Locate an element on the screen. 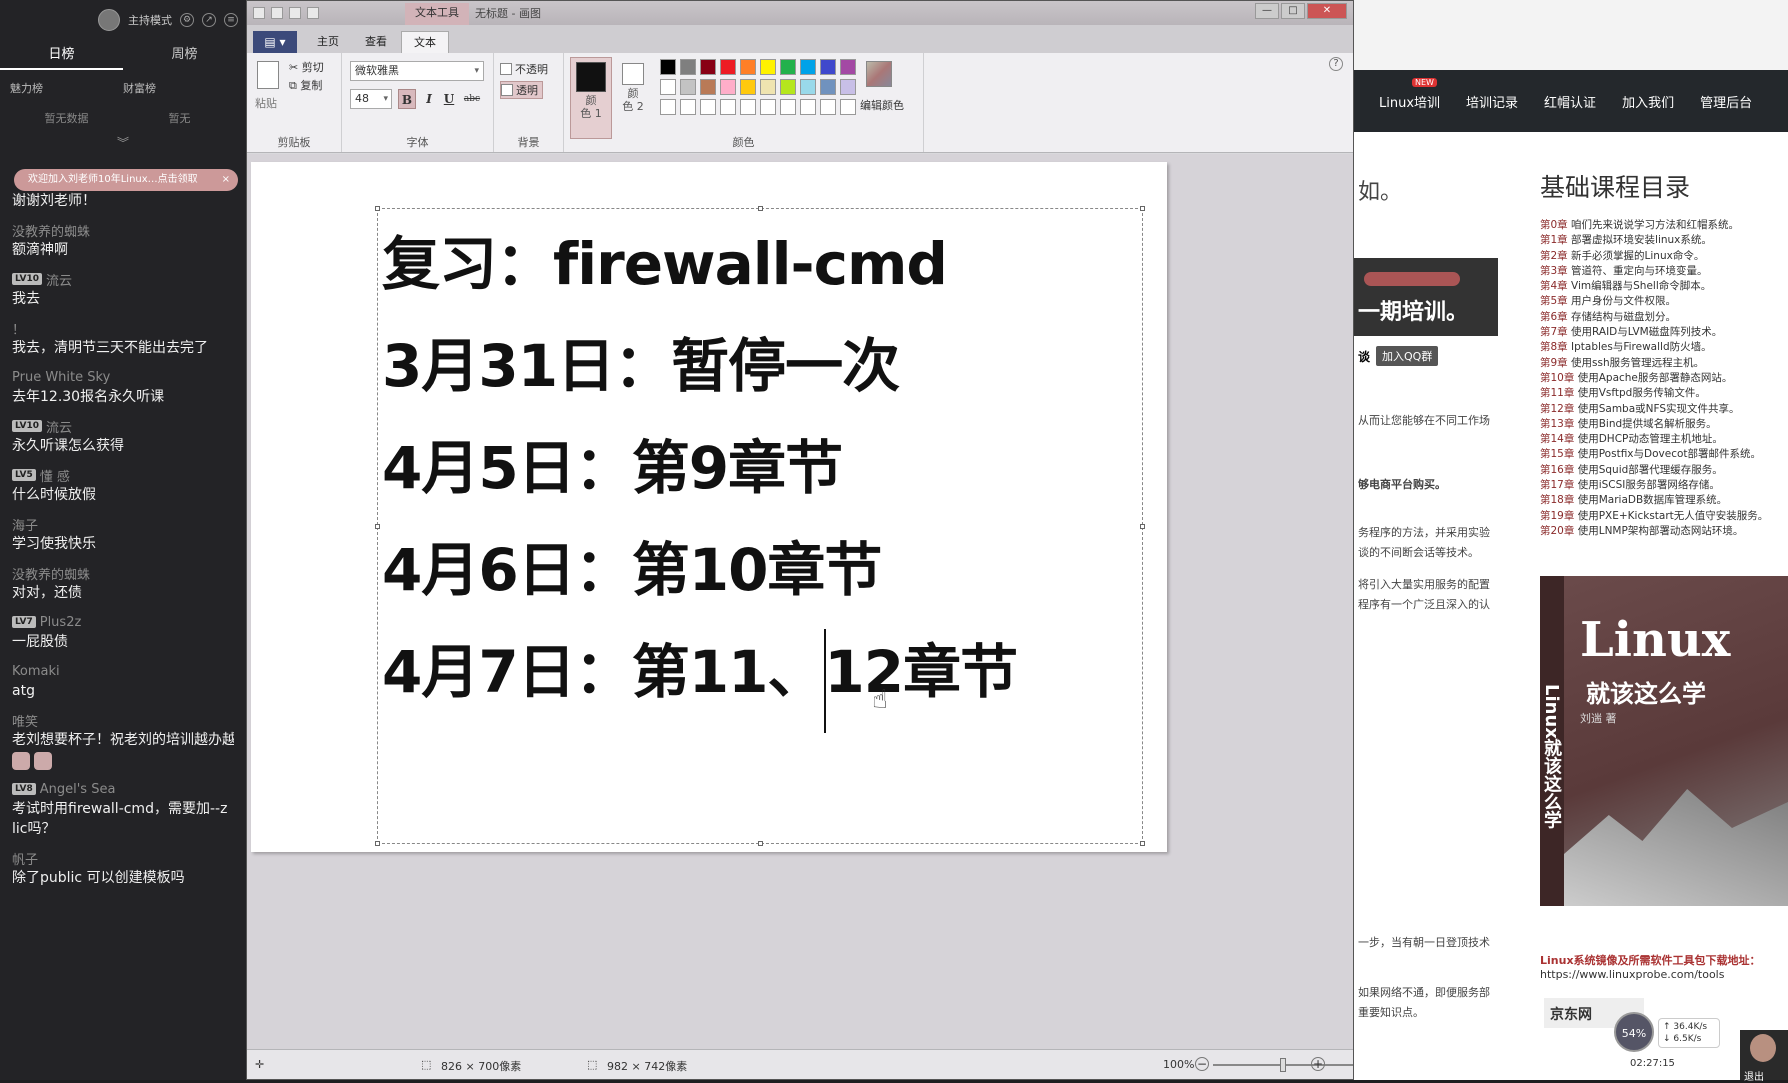  zoom-slider-thumb is located at coordinates (1283, 1065).